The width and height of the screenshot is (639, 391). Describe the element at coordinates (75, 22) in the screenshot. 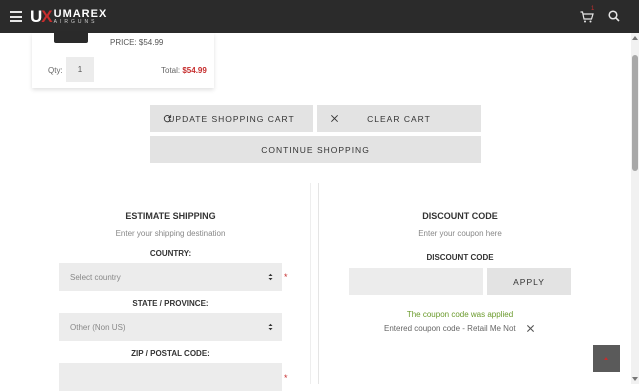

I see `logo-sub-text: AIRGUNS` at that location.